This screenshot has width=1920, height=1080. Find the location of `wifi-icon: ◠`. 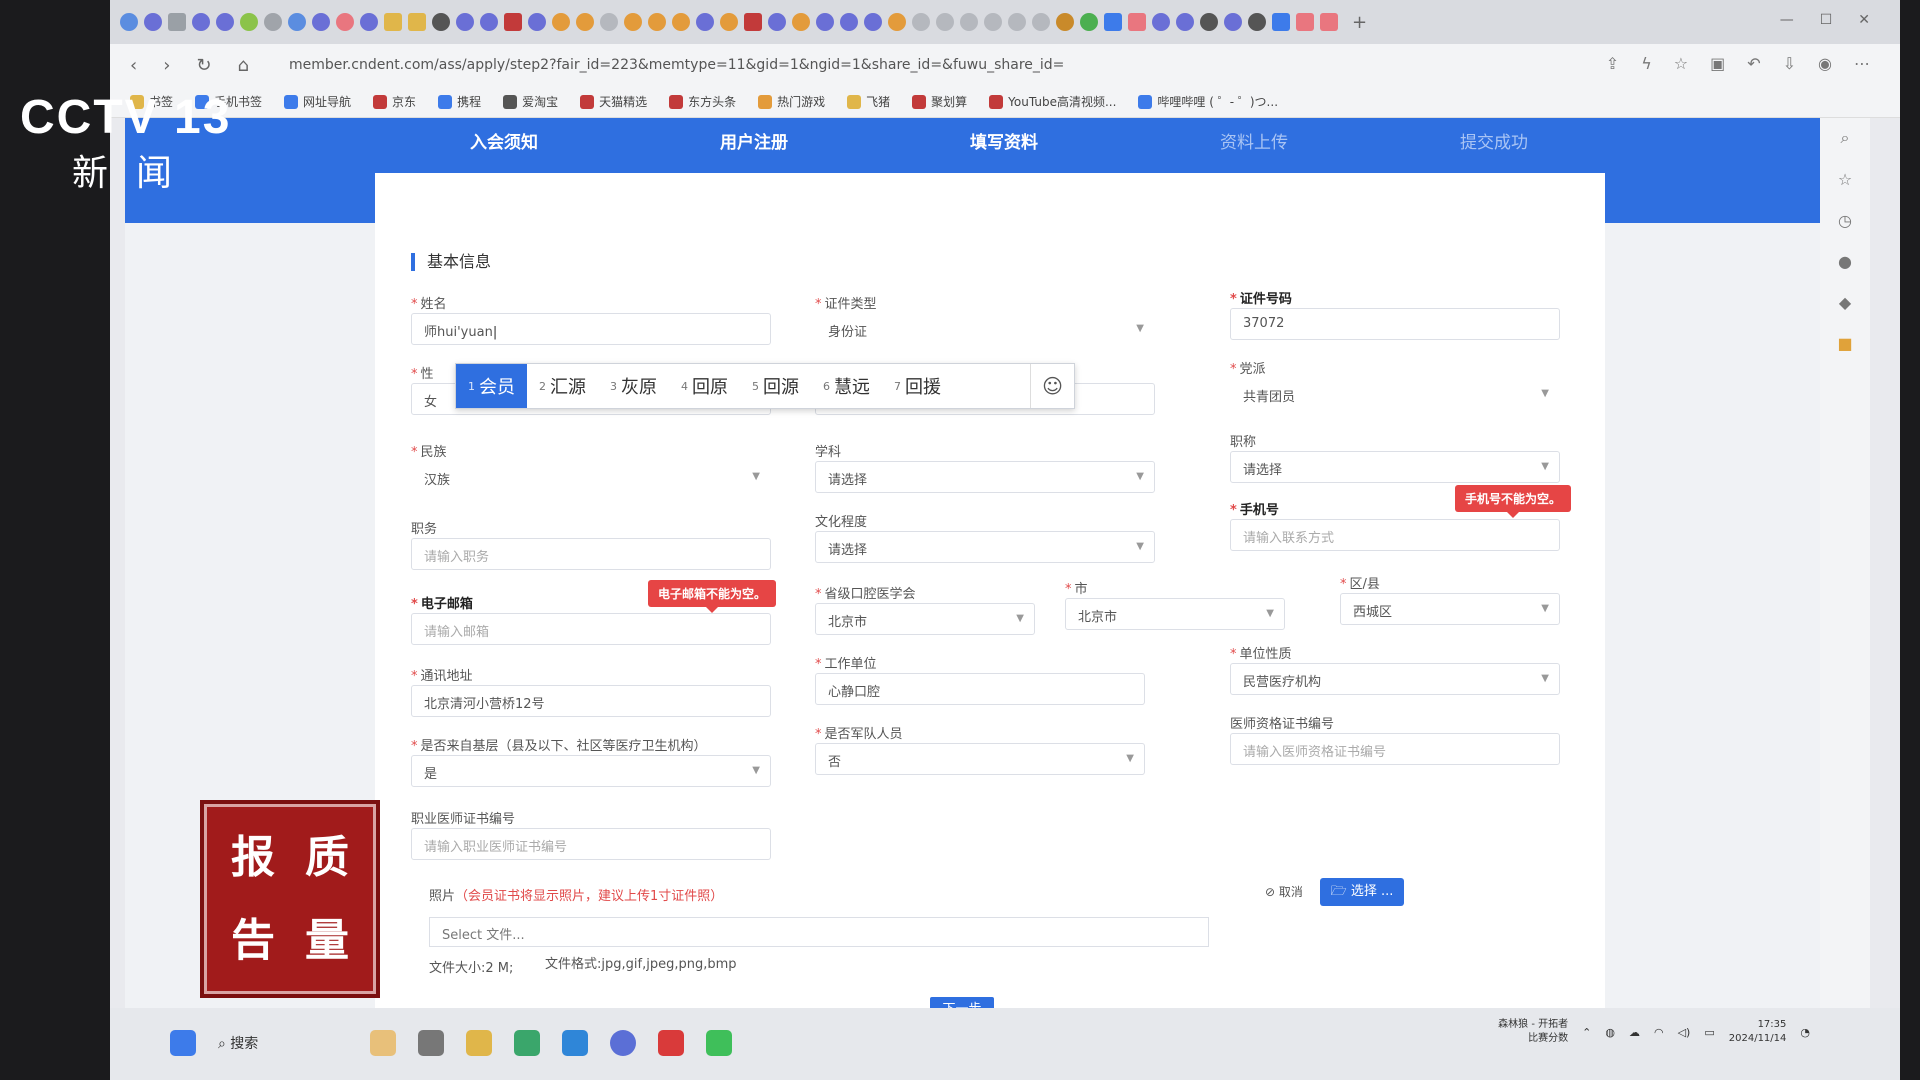

wifi-icon: ◠ is located at coordinates (1659, 1032).